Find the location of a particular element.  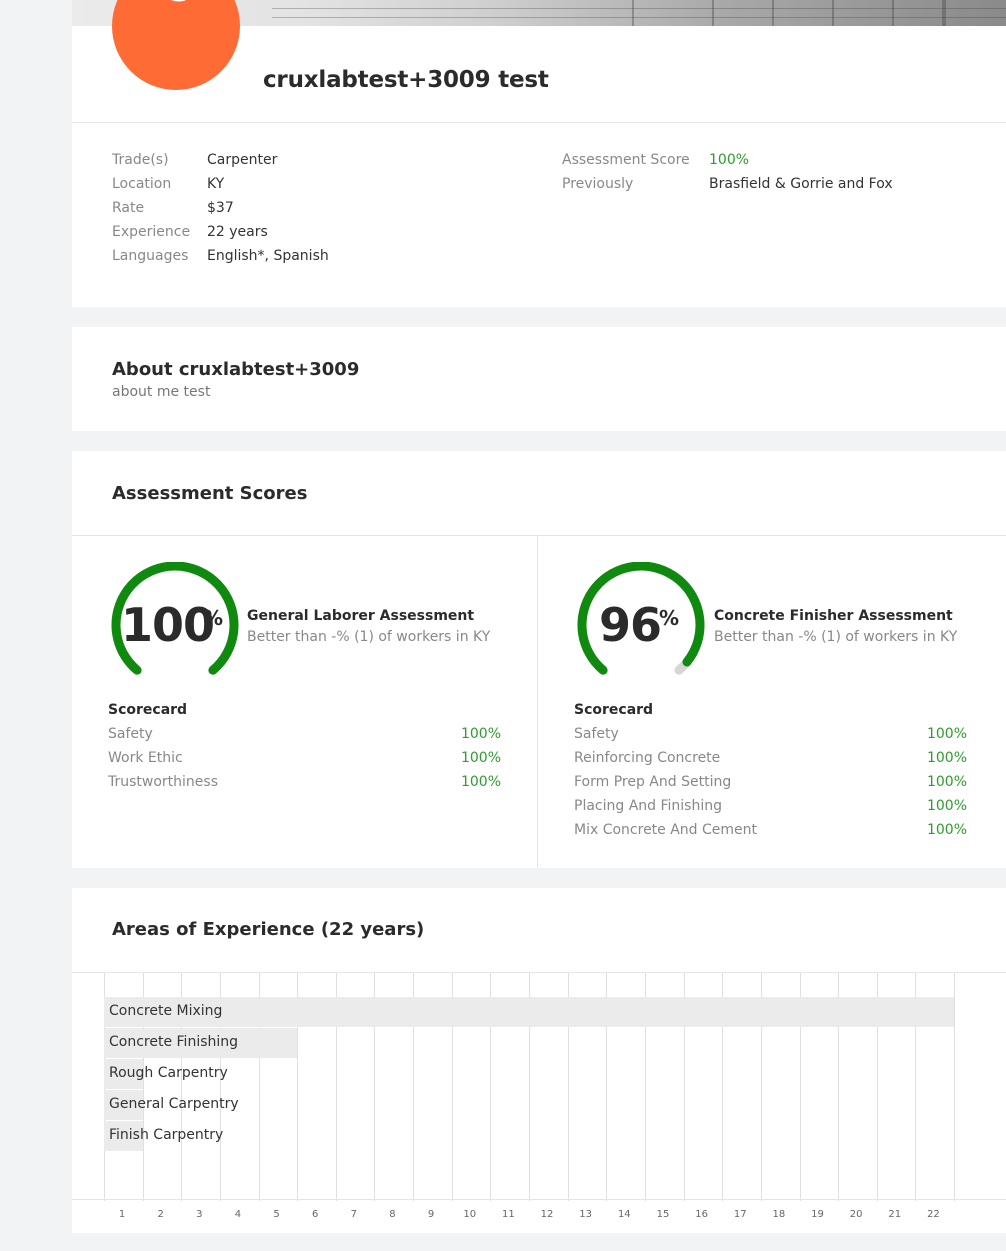

detail-label-rate: Rate is located at coordinates (128, 208).